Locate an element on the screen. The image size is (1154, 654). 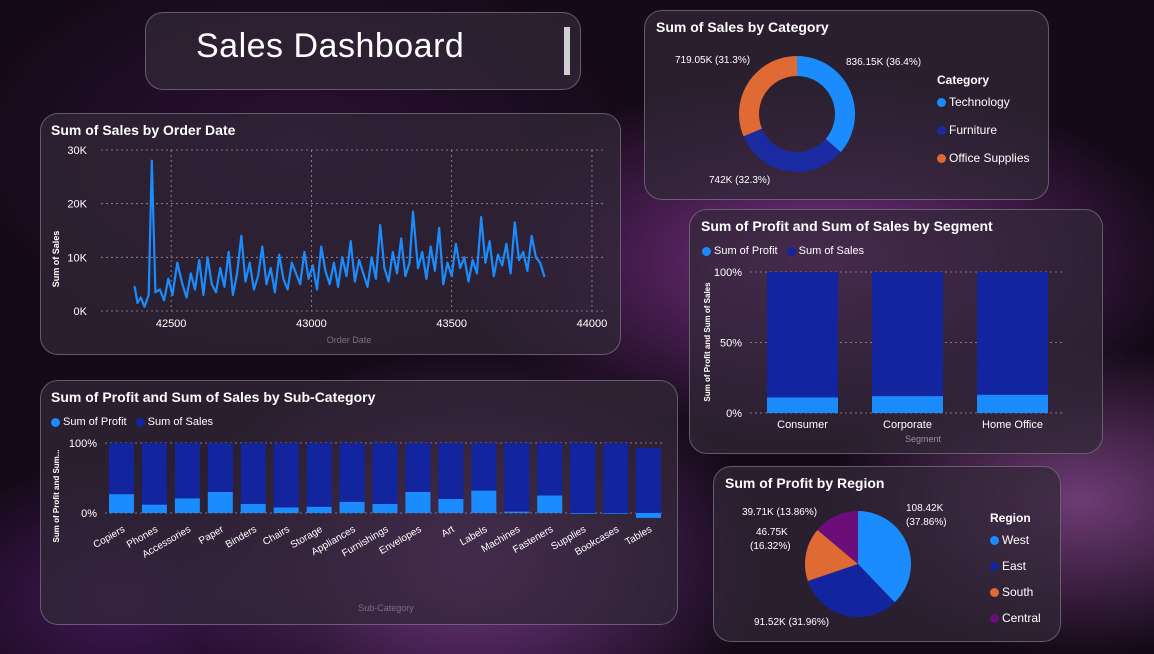
x-tick-label: Binders is located at coordinates (241, 537).